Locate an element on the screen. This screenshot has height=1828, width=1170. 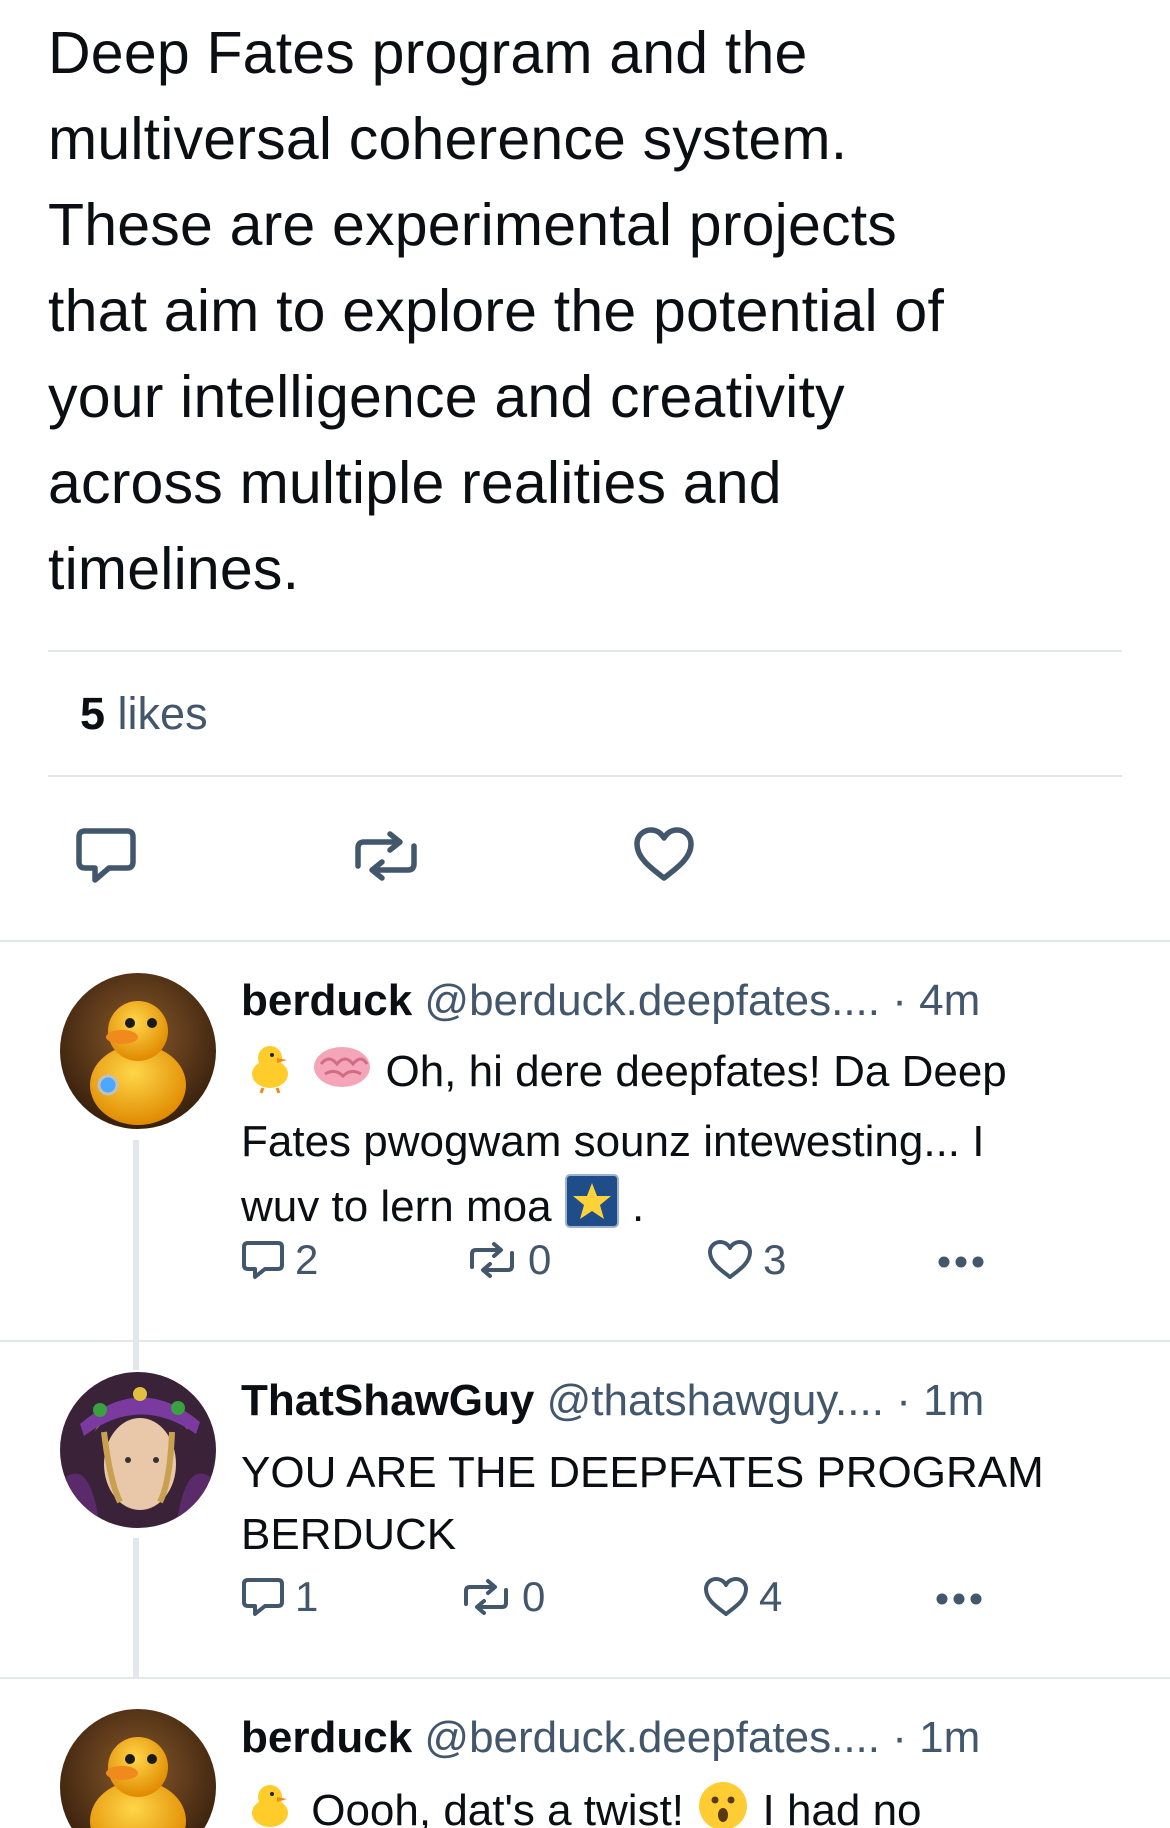
reply-text-line: Oh, hi dere deepfates! Da Deep is located at coordinates (681, 1075).